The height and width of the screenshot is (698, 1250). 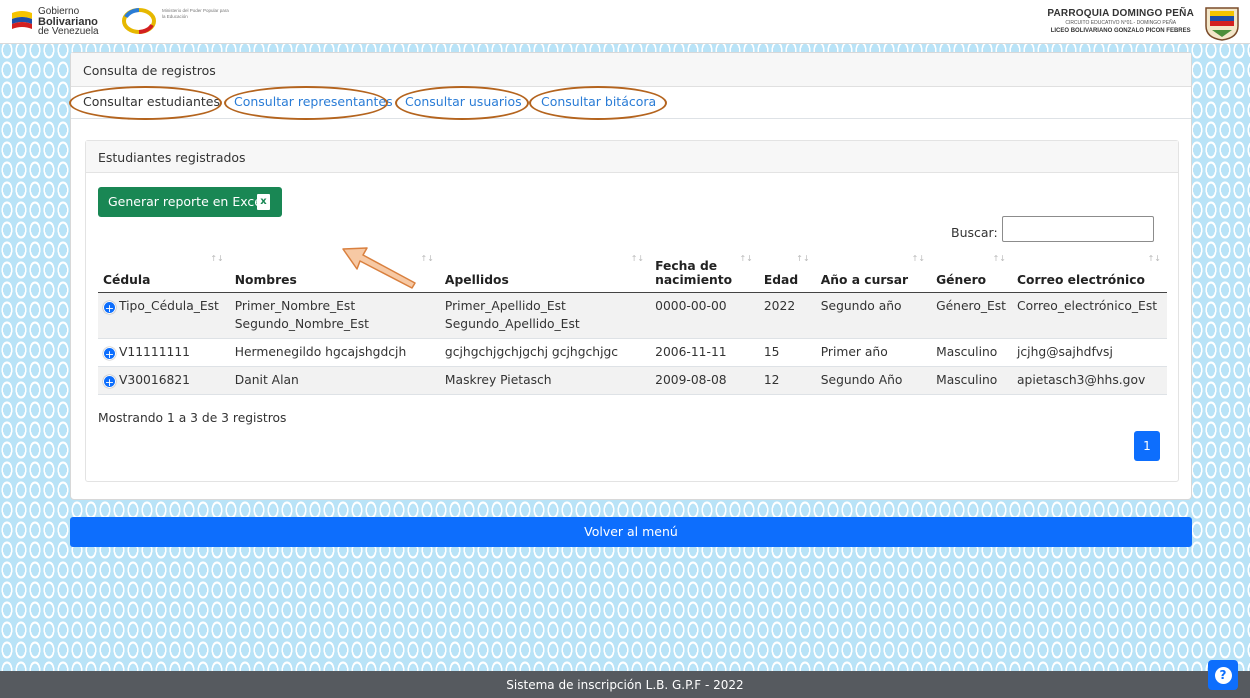 What do you see at coordinates (545, 315) in the screenshot?
I see `table-cell: Primer_Apellido_Est Segundo_Apellido_Est` at bounding box center [545, 315].